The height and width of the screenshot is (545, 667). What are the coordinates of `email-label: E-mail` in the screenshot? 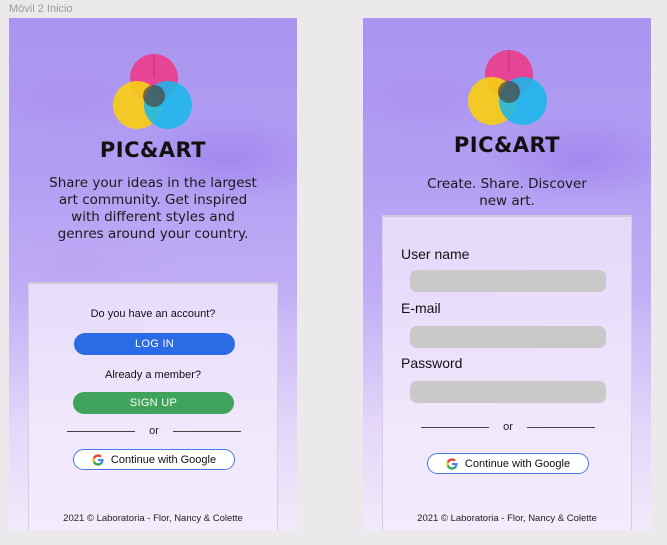 It's located at (421, 308).